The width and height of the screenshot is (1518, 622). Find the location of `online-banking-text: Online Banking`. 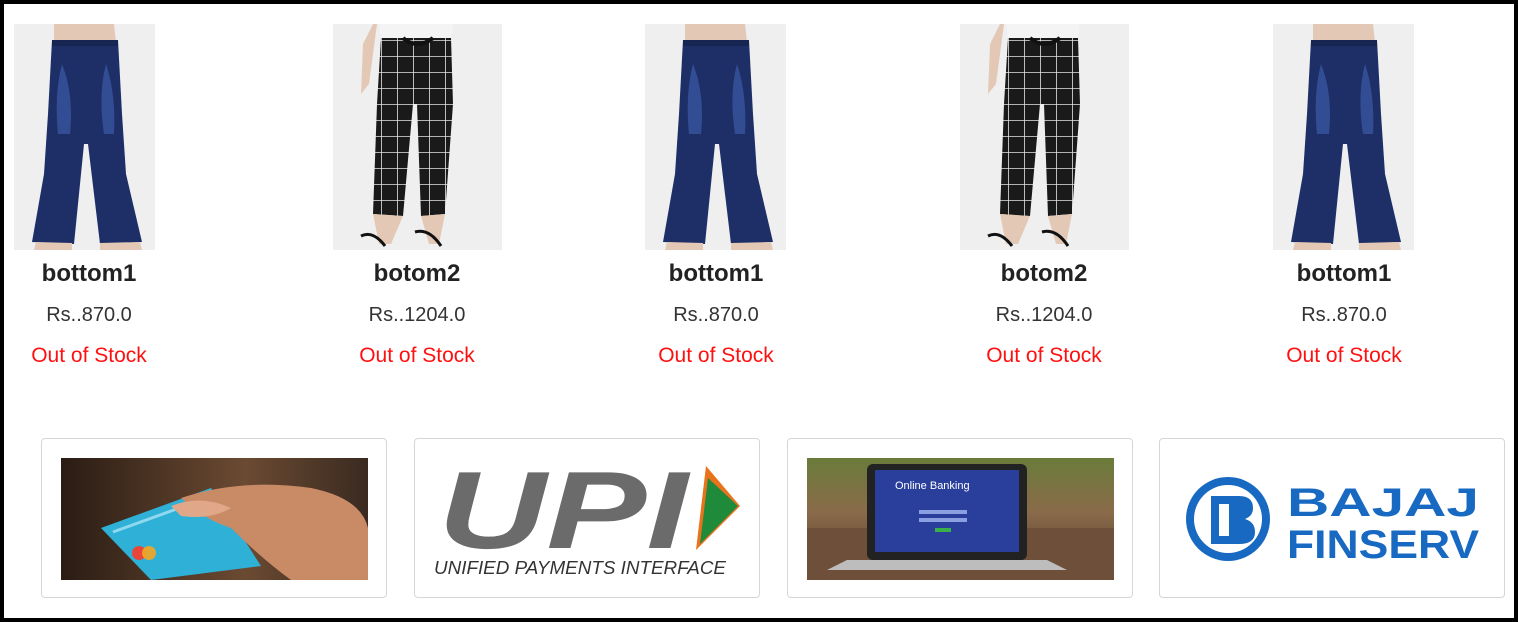

online-banking-text: Online Banking is located at coordinates (932, 486).